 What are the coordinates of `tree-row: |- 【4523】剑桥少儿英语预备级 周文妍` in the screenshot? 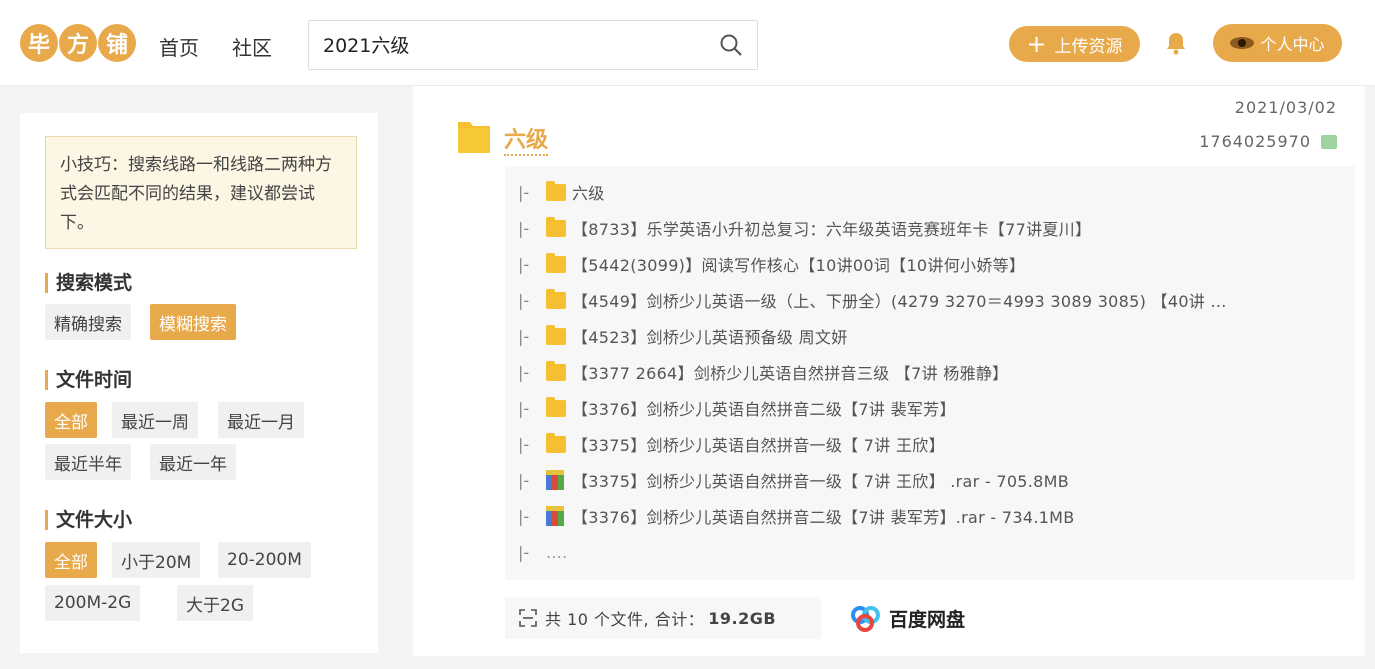 It's located at (928, 336).